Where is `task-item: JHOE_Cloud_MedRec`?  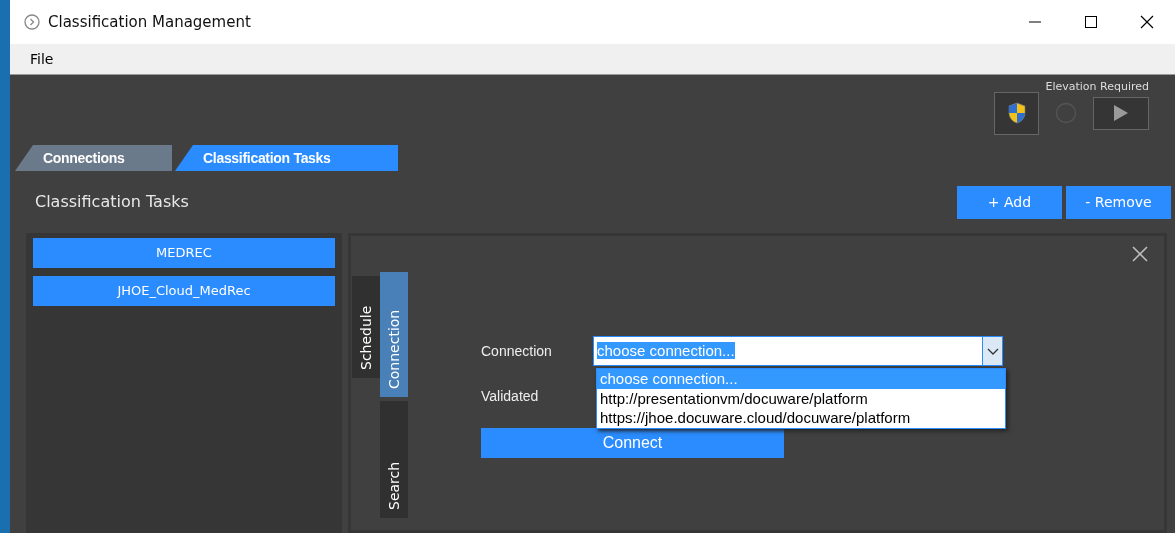 task-item: JHOE_Cloud_MedRec is located at coordinates (184, 291).